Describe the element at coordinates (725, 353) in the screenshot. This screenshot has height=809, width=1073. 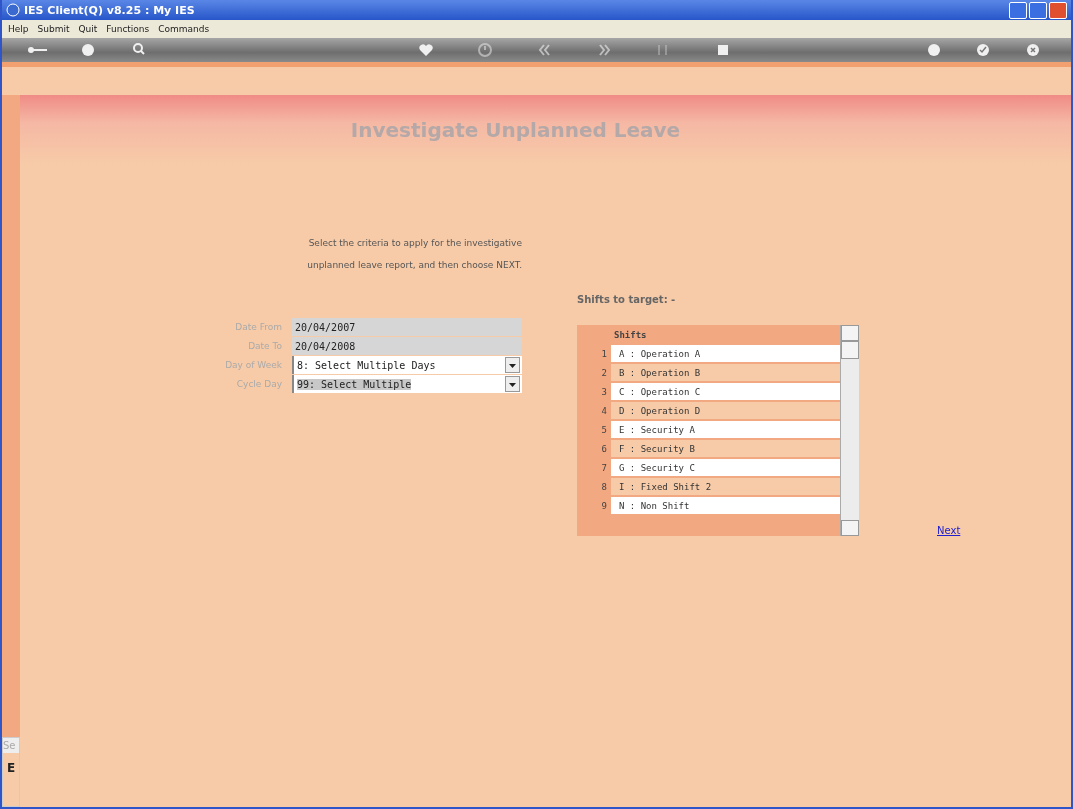
I see `table-cell: A : Operation A` at that location.